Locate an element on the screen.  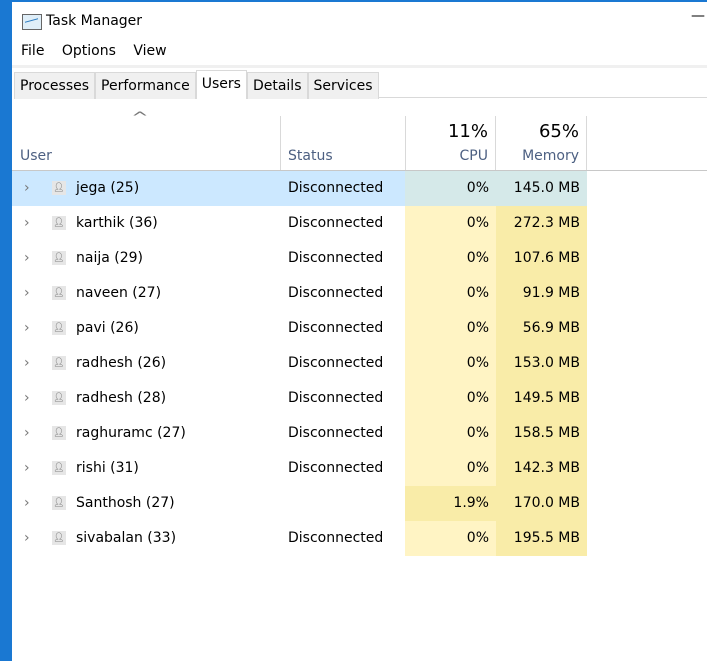
user-name: pavi (26) is located at coordinates (107, 328).